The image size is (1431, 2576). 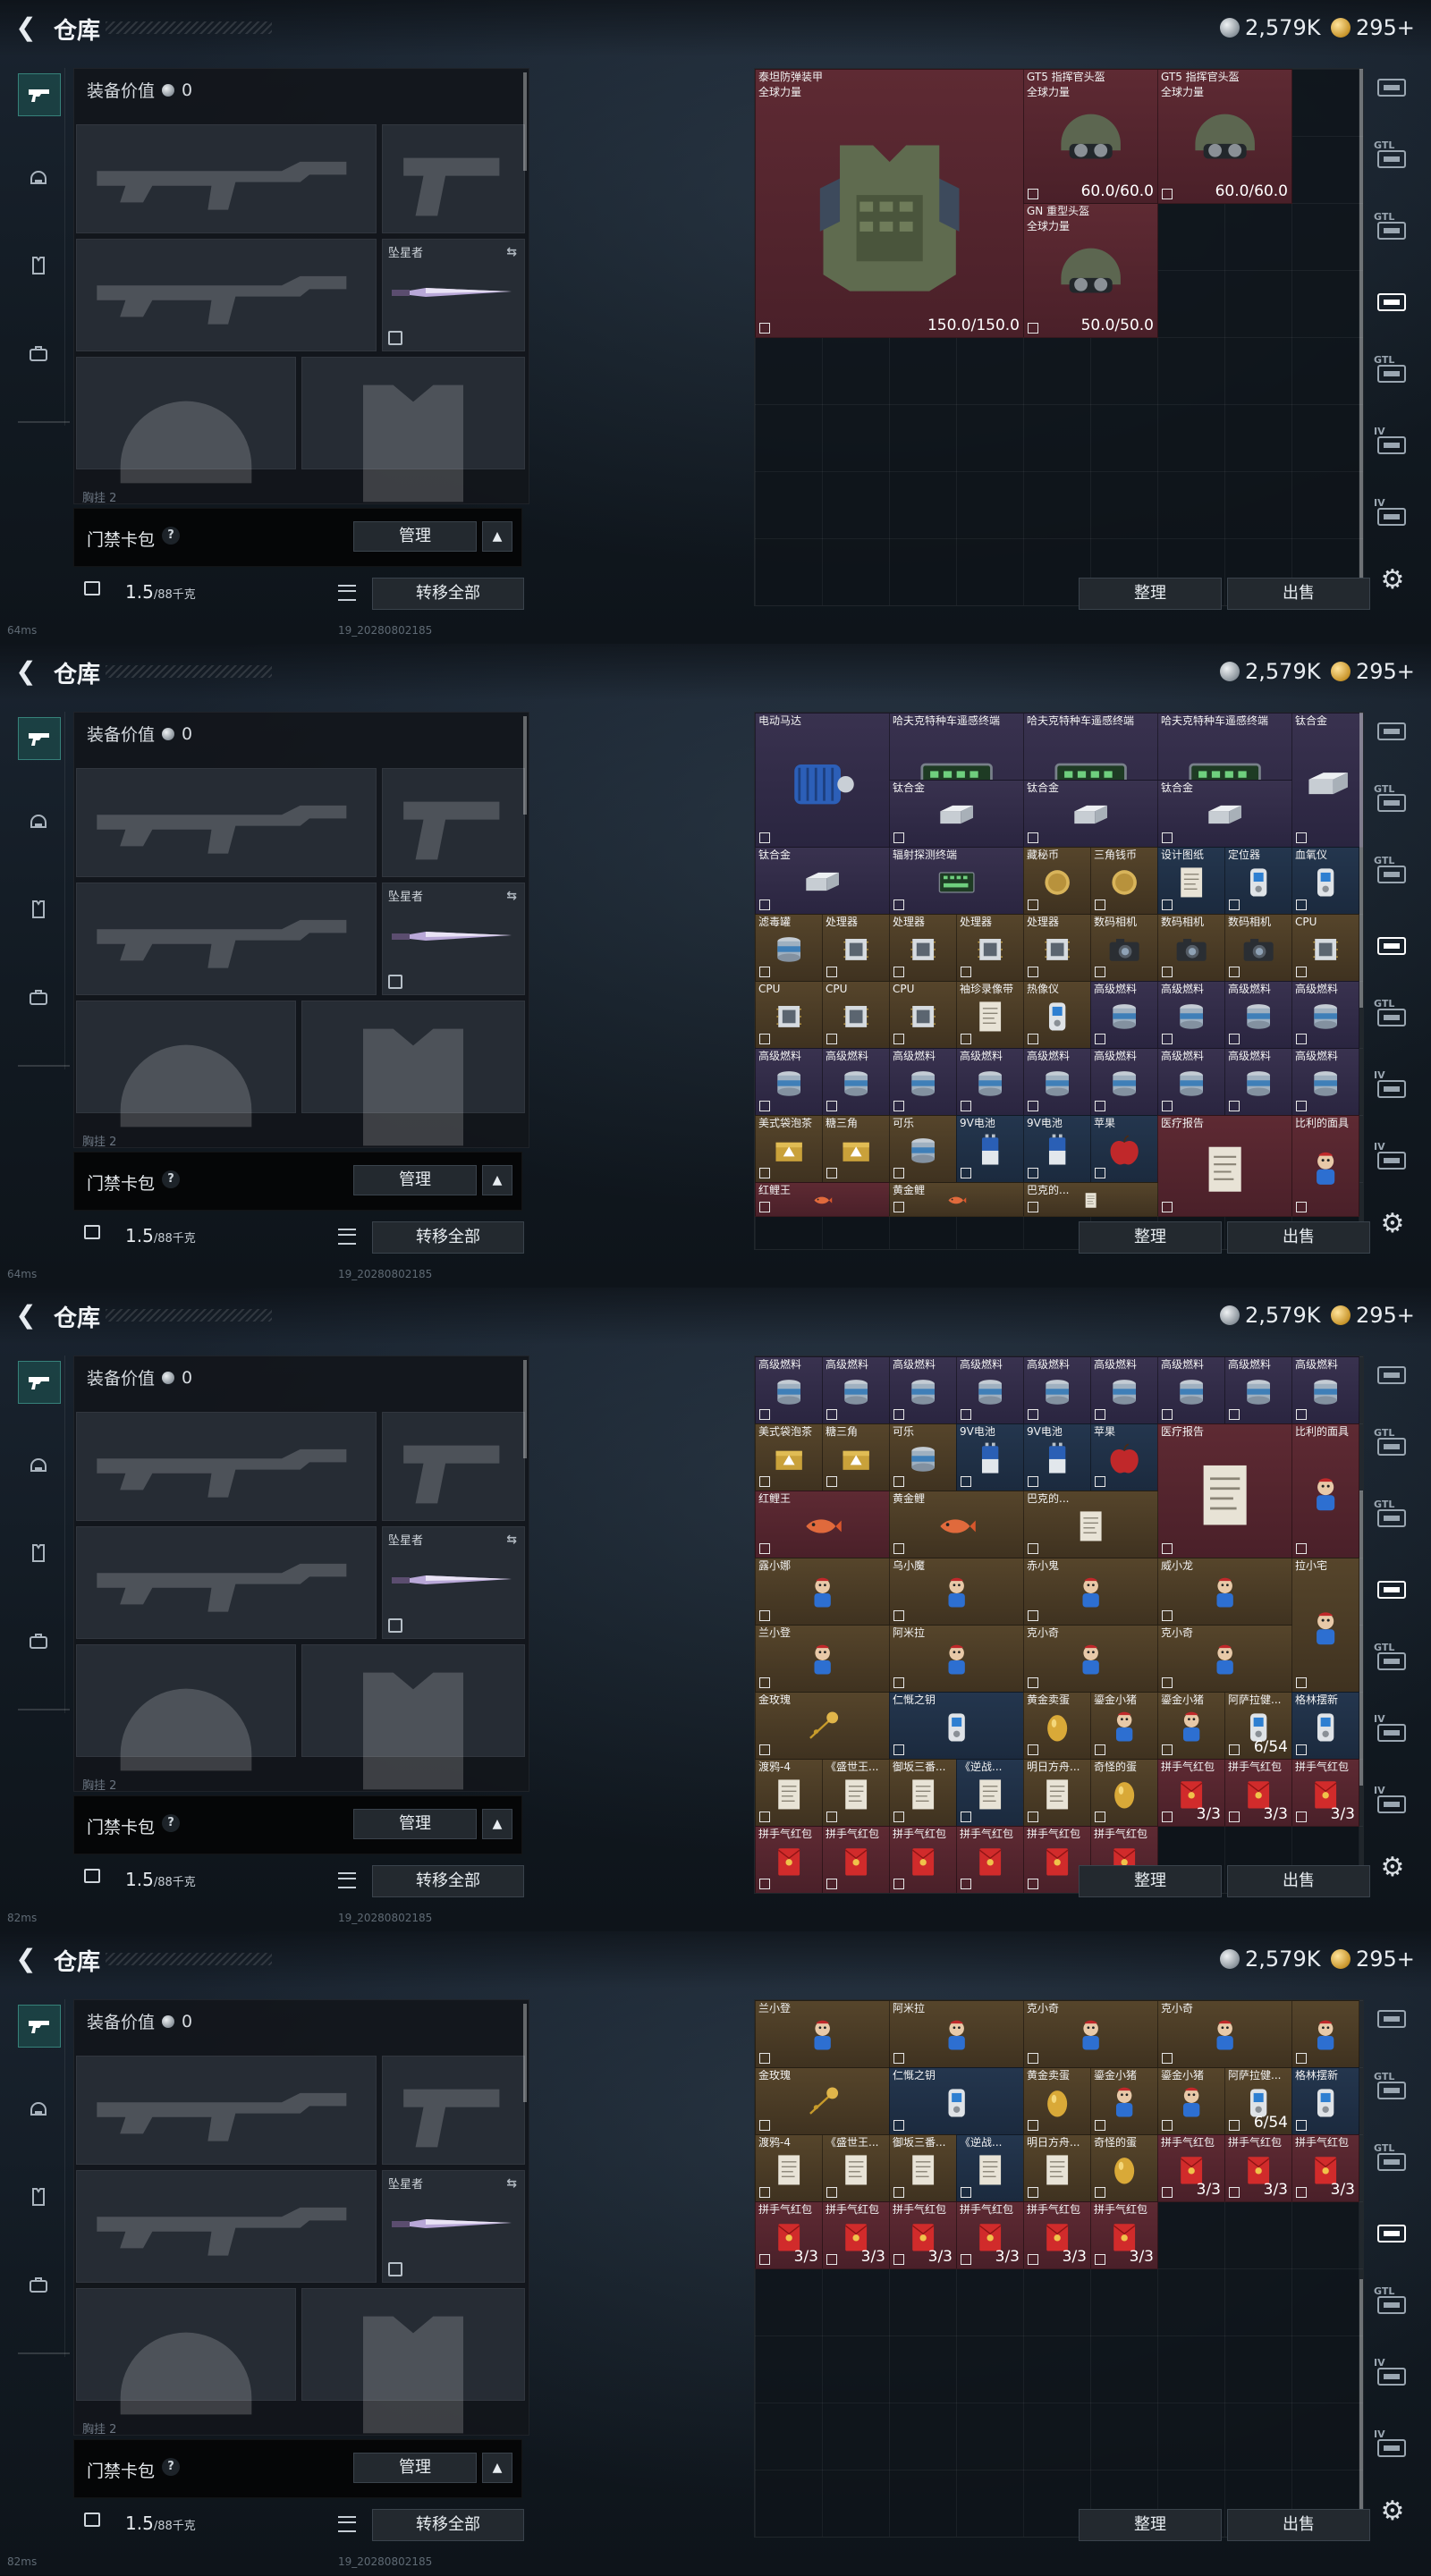 I want to click on stash-item: 数码相机, so click(x=1258, y=948).